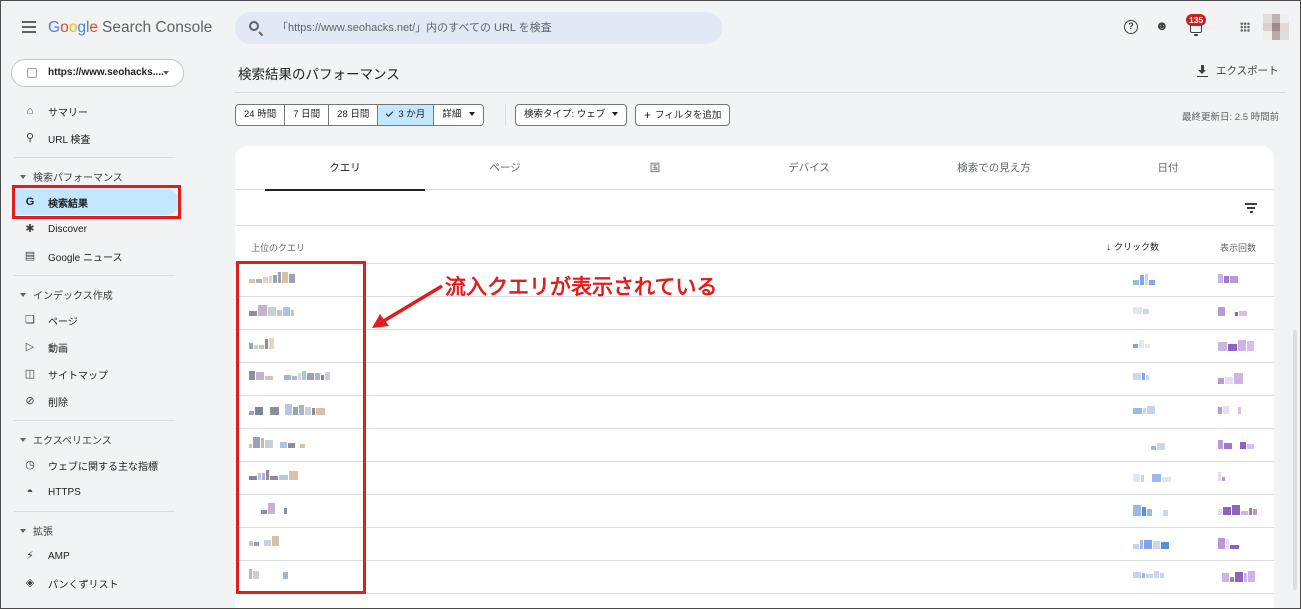 Image resolution: width=1301 pixels, height=609 pixels. What do you see at coordinates (157, 27) in the screenshot?
I see `app-logo-product: Search Console` at bounding box center [157, 27].